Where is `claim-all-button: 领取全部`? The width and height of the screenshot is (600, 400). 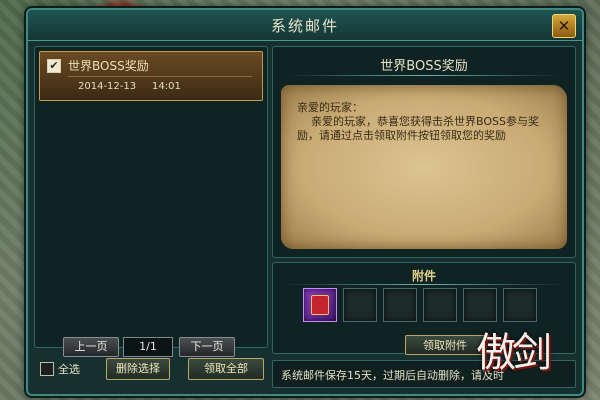 claim-all-button: 领取全部 is located at coordinates (226, 369).